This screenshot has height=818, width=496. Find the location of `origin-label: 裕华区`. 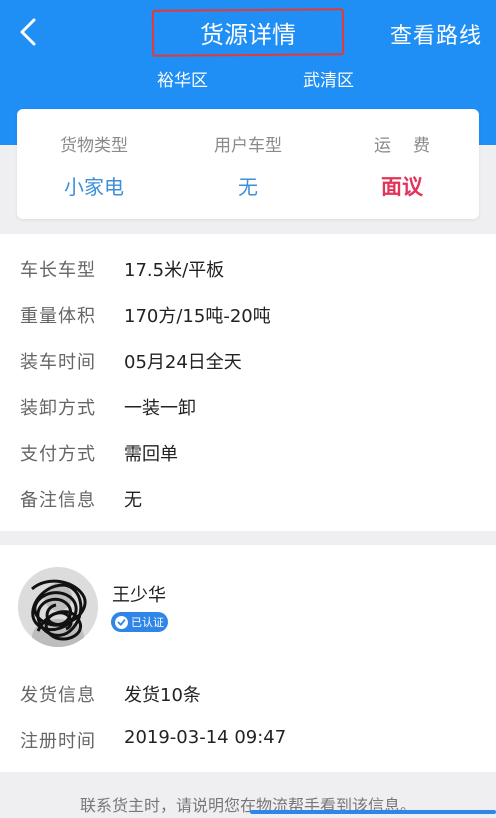

origin-label: 裕华区 is located at coordinates (182, 81).